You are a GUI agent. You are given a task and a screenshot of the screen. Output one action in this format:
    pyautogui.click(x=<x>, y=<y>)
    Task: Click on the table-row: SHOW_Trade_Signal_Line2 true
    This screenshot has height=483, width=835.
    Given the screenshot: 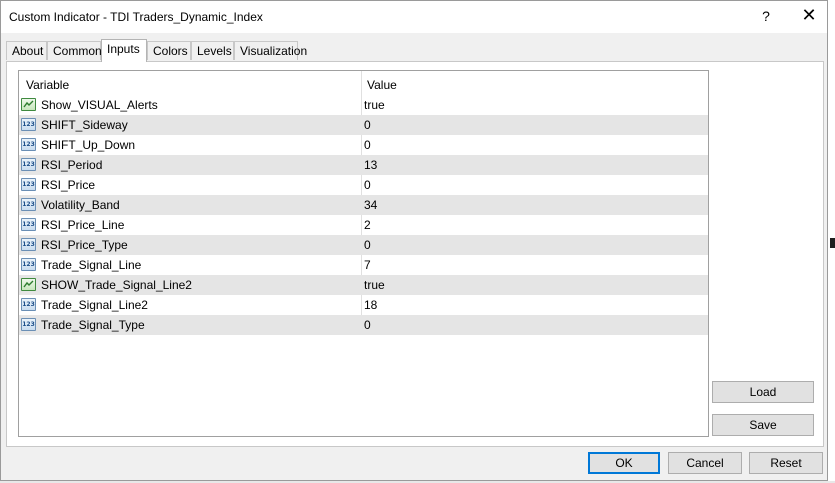 What is the action you would take?
    pyautogui.click(x=363, y=285)
    